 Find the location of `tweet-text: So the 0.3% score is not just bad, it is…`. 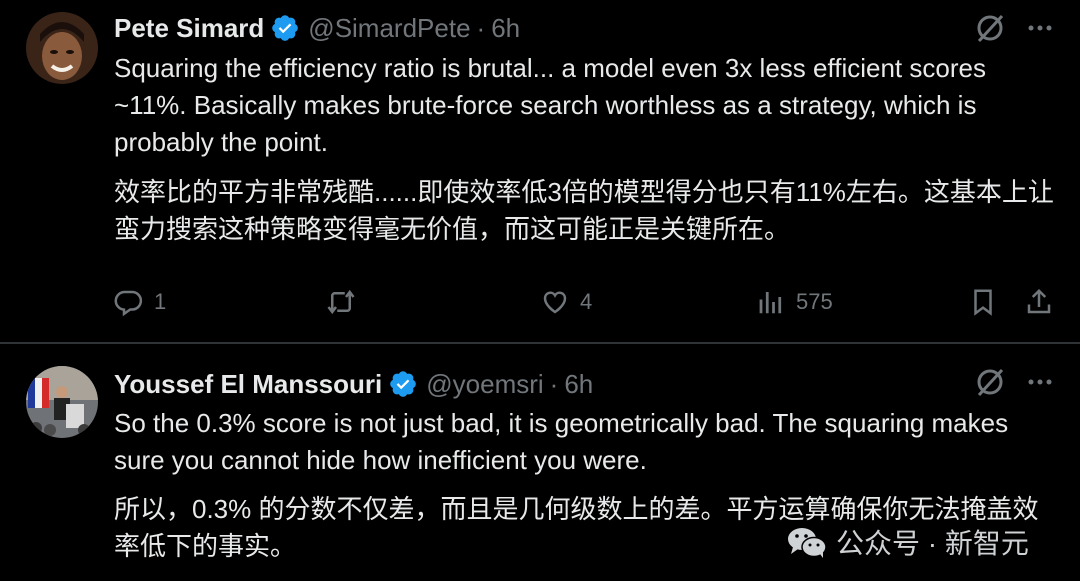

tweet-text: So the 0.3% score is not just bad, it is… is located at coordinates (561, 441).